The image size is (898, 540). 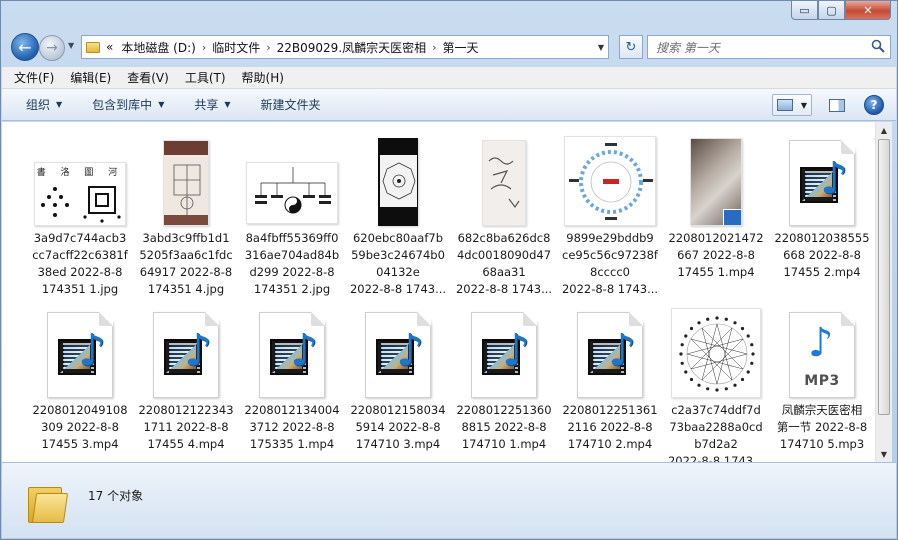 What do you see at coordinates (186, 410) in the screenshot?
I see `file-name-line: 2208012122343` at bounding box center [186, 410].